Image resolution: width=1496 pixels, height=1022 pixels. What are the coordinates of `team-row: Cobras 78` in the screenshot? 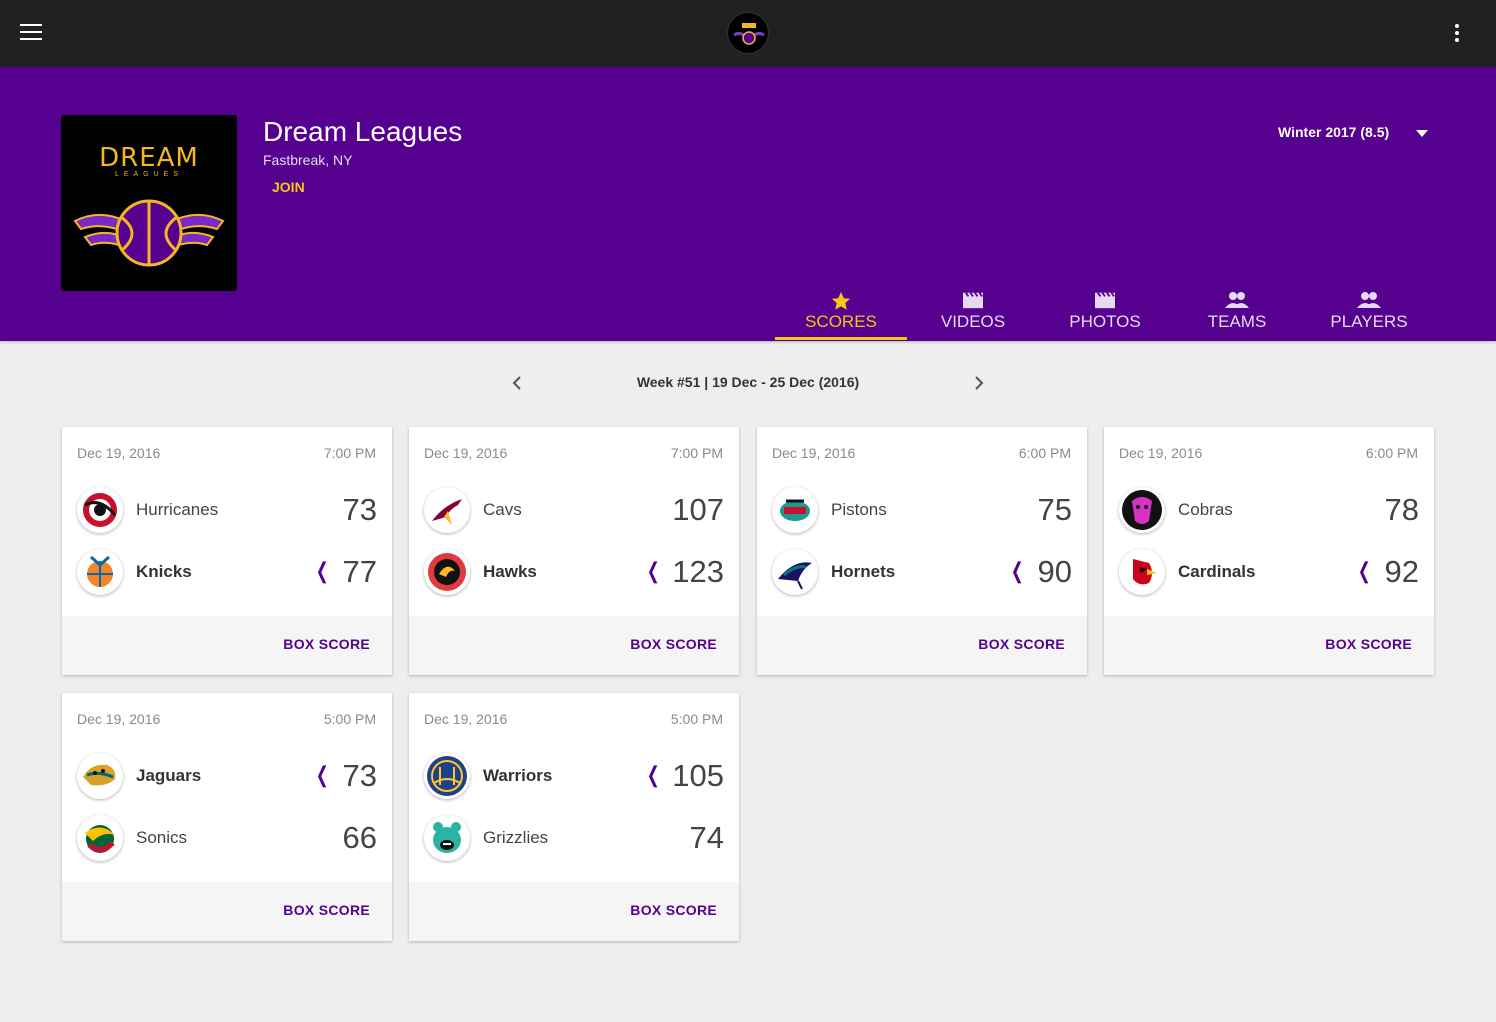 It's located at (1269, 510).